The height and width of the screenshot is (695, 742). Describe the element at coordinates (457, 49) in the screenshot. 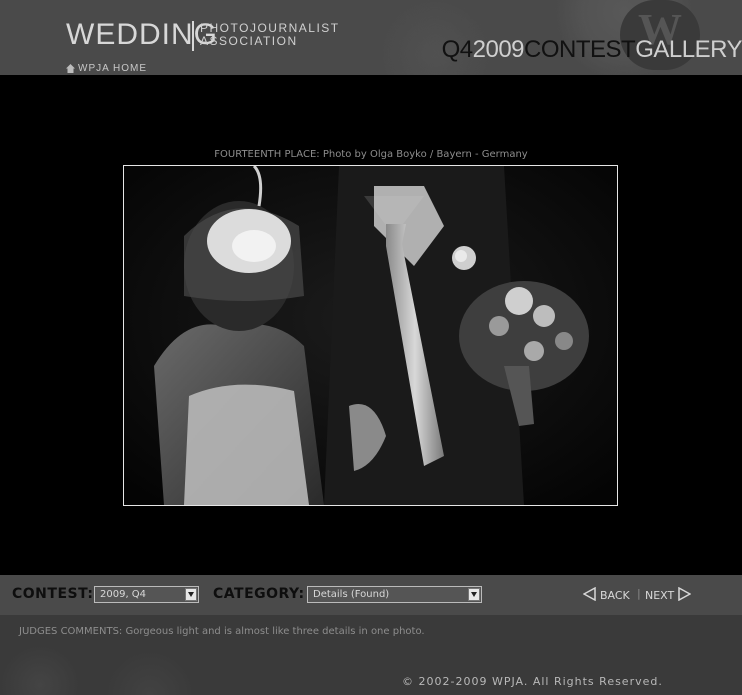

I see `gallery-title-quarter: Q4` at that location.